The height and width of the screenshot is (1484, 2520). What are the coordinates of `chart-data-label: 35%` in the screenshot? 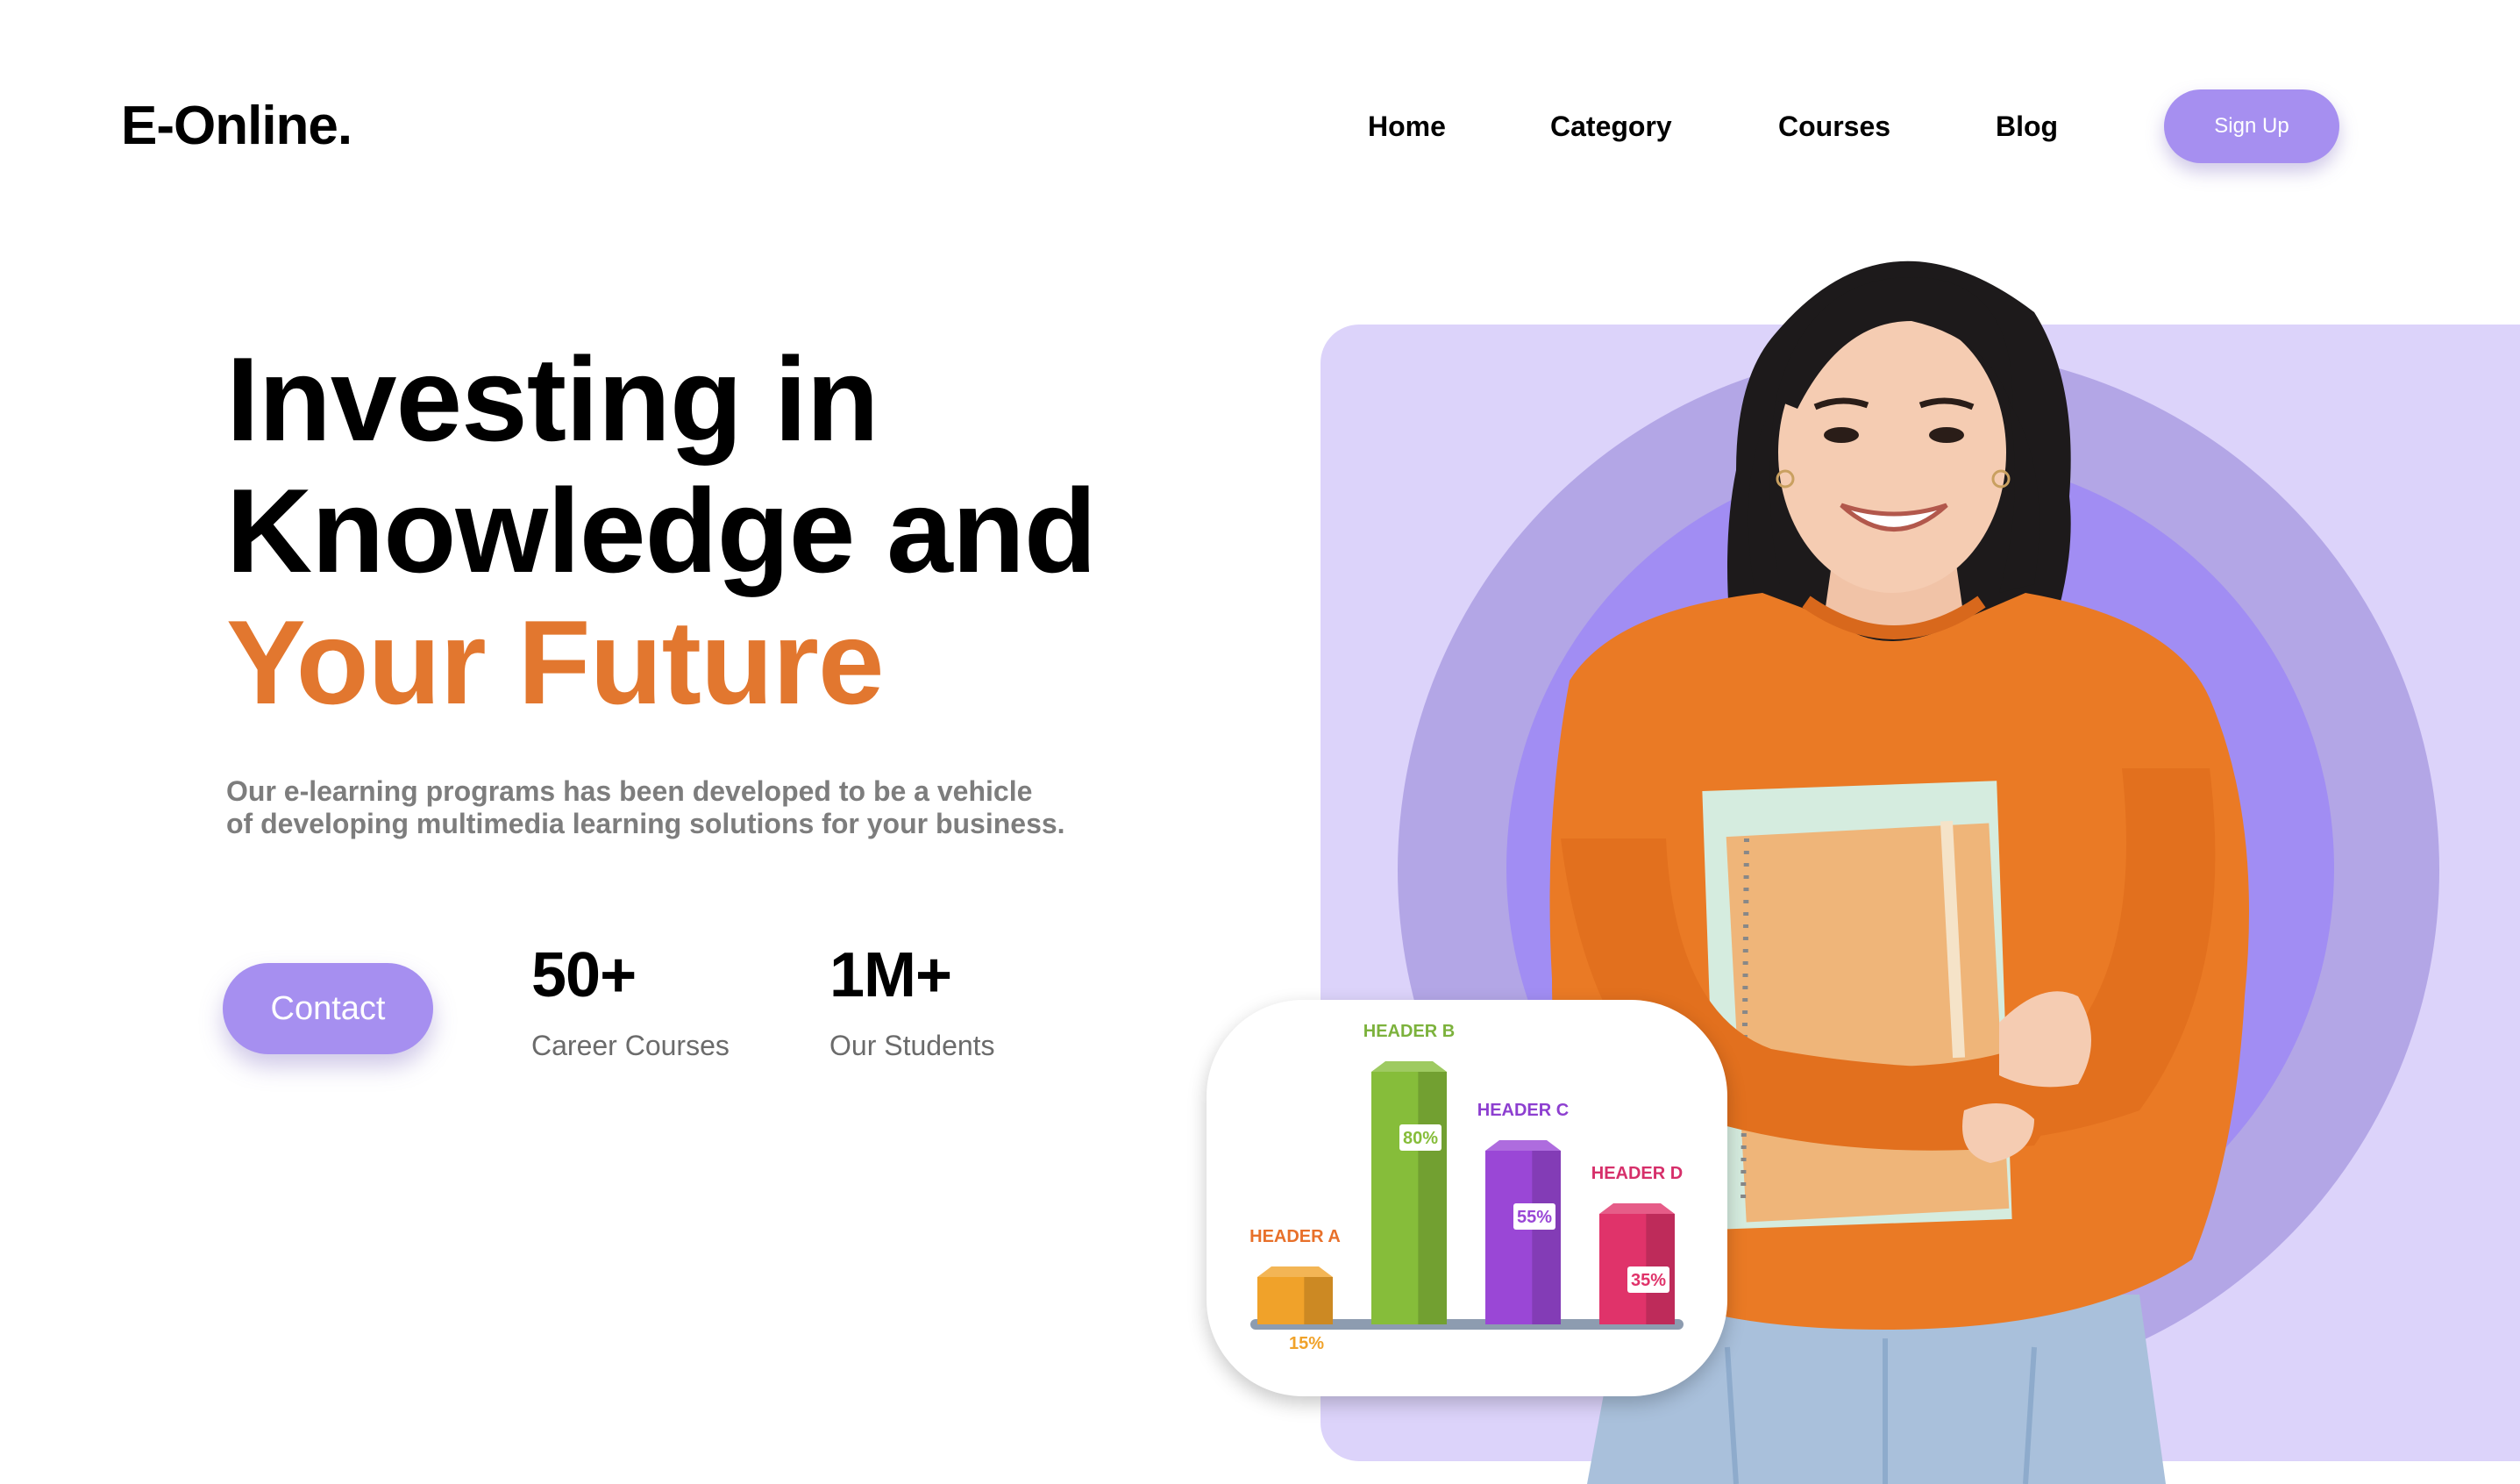 It's located at (1648, 1280).